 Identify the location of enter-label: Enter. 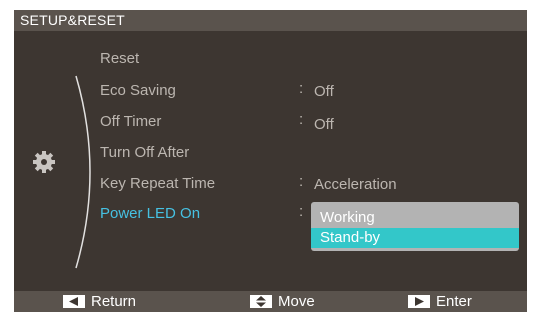
(454, 301).